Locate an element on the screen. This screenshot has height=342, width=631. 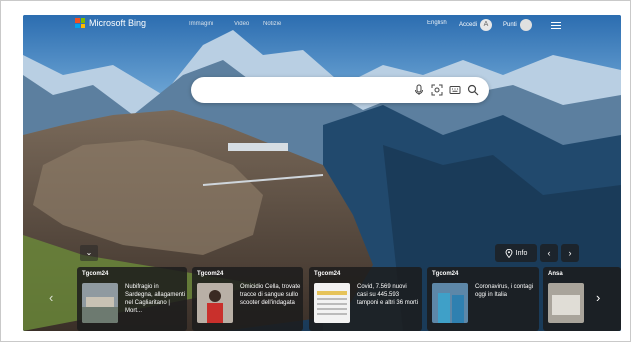
signin-label: Accedi is located at coordinates (468, 25).